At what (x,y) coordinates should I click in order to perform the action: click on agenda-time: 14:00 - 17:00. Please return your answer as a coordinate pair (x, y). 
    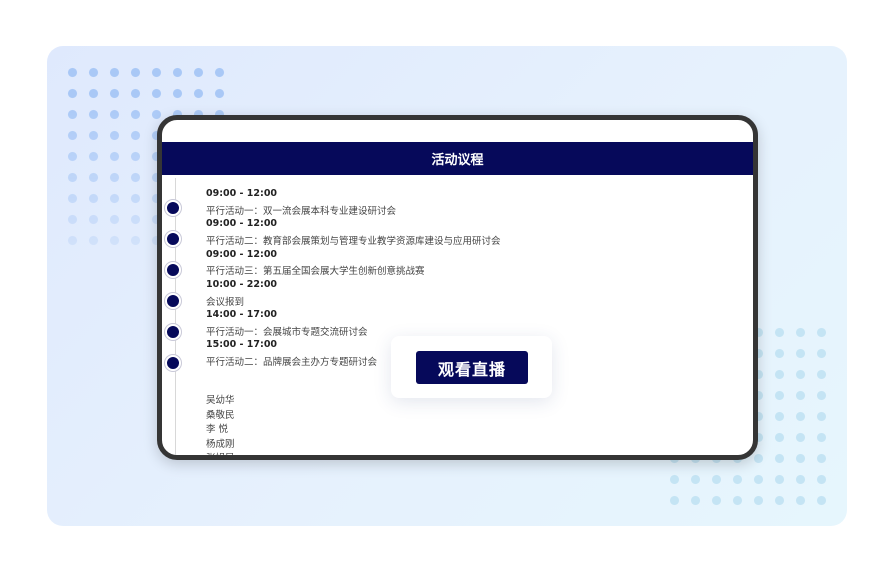
    Looking at the image, I should click on (242, 315).